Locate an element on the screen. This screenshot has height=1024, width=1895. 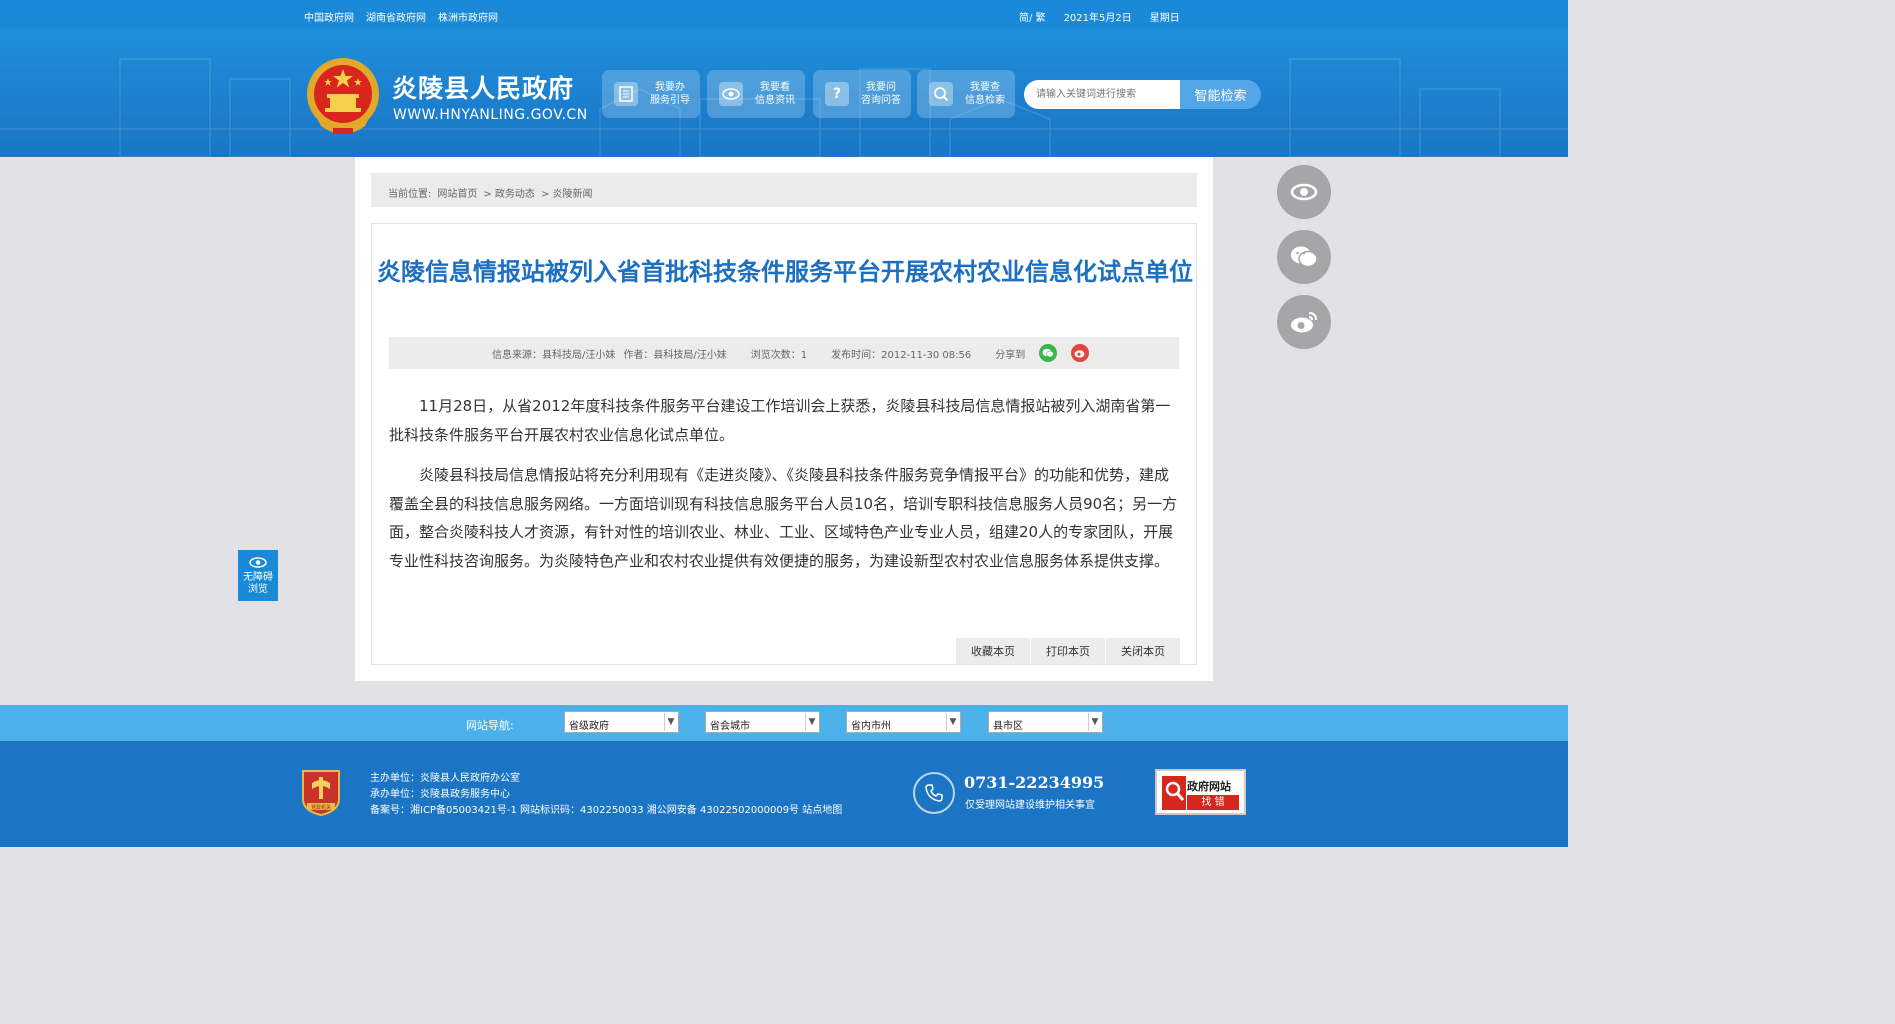
breadcrumb-gov-news: > 政务动态 is located at coordinates (509, 196).